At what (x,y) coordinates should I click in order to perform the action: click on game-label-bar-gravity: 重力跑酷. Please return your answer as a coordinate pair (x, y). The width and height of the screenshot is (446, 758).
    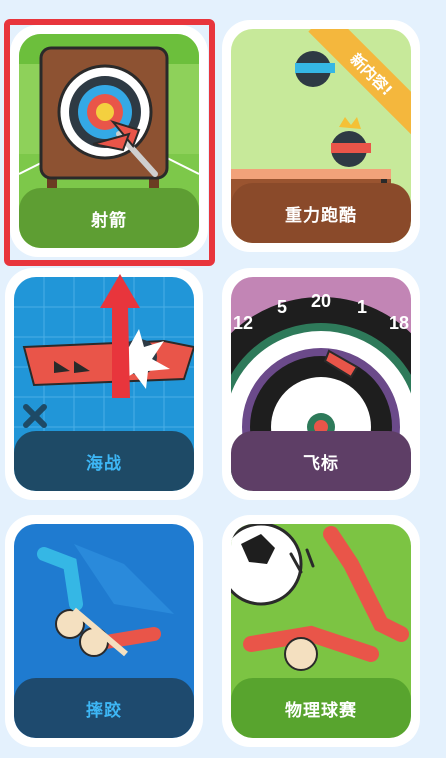
    Looking at the image, I should click on (321, 213).